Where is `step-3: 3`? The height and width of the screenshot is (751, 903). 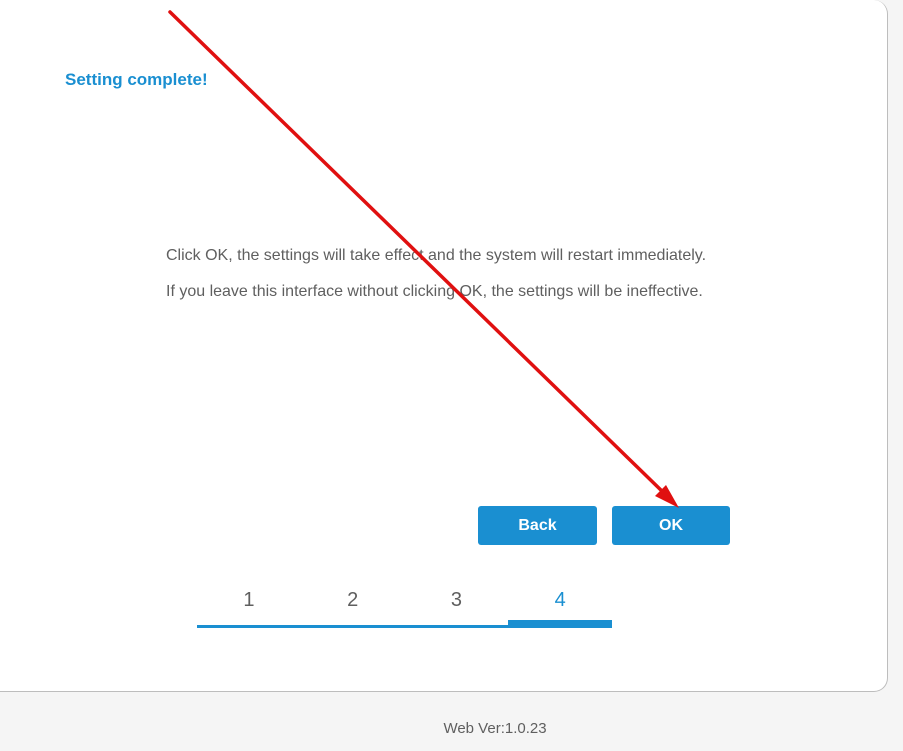 step-3: 3 is located at coordinates (456, 600).